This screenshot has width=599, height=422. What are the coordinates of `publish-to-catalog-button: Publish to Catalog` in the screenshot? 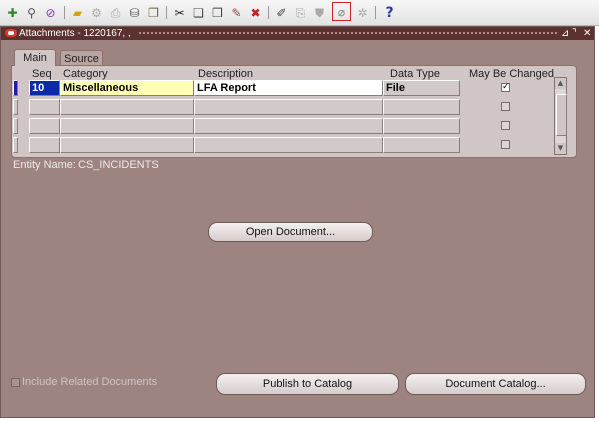 It's located at (307, 384).